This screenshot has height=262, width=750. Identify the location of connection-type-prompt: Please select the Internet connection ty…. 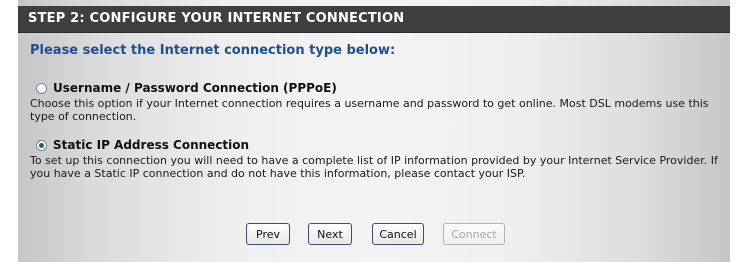
(213, 50).